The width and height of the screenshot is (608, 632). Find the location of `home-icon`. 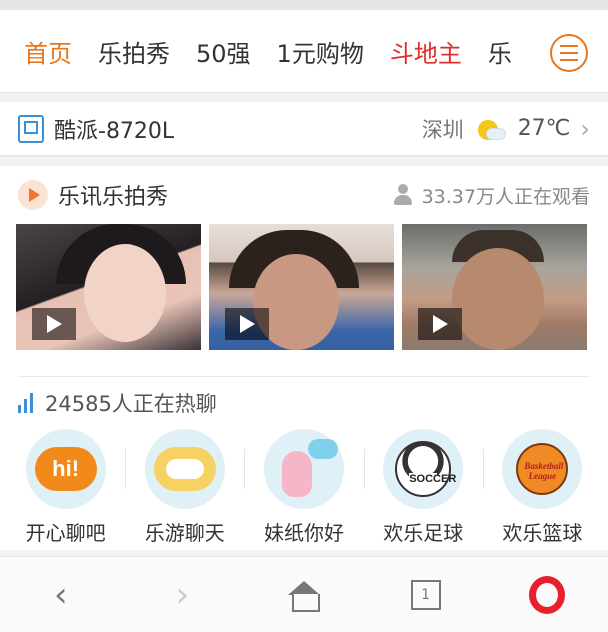

home-icon is located at coordinates (303, 596).